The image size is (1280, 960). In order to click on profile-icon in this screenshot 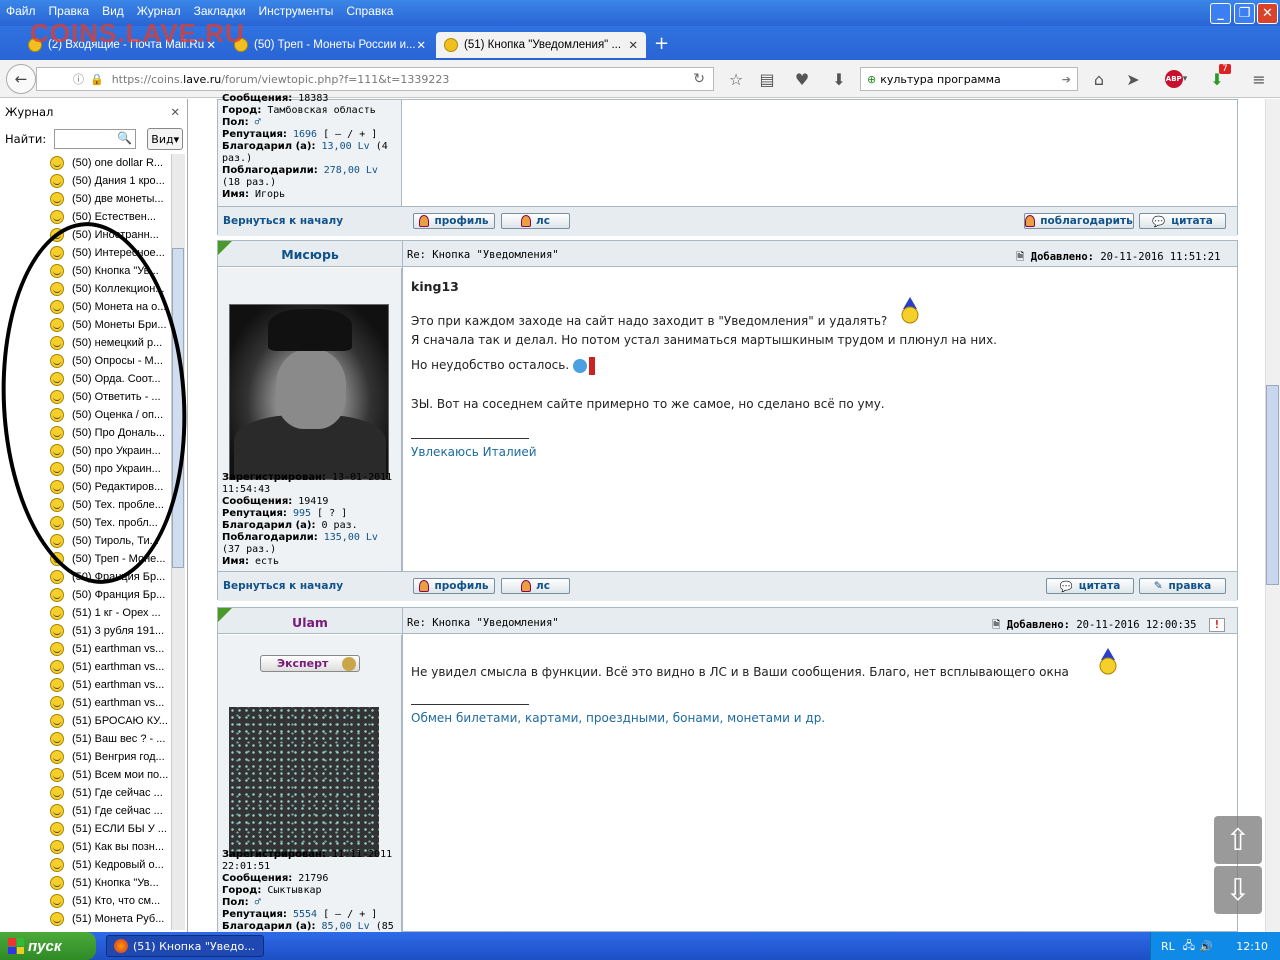, I will do `click(424, 586)`.